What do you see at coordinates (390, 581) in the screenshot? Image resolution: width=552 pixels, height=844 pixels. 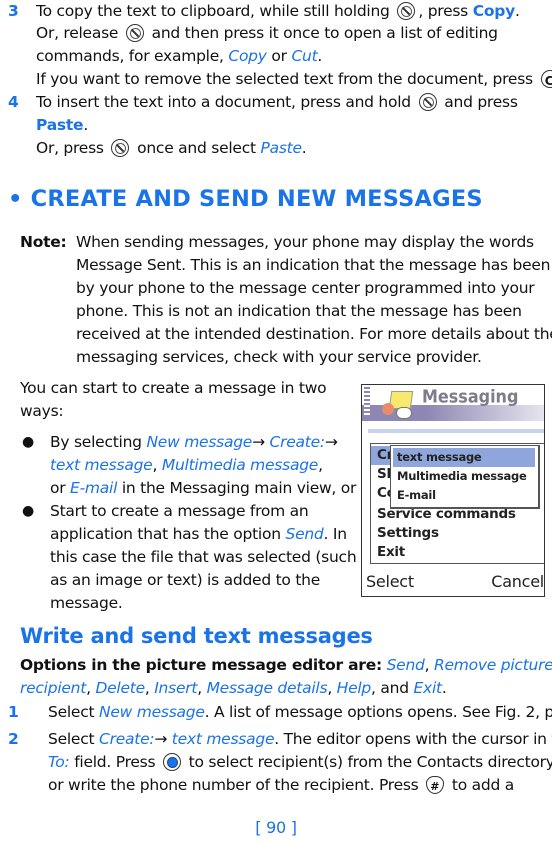 I see `select-softkey: Select` at bounding box center [390, 581].